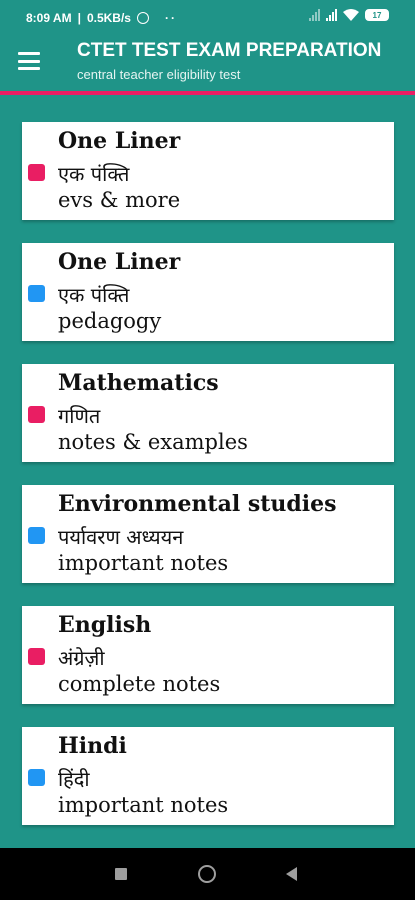  What do you see at coordinates (314, 15) in the screenshot?
I see `signal-icon-sim1` at bounding box center [314, 15].